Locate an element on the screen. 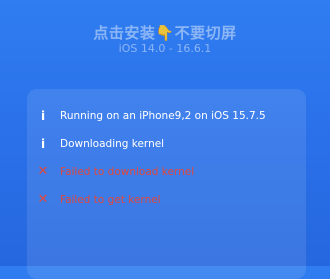 The width and height of the screenshot is (330, 279). install-instruction-title: 点击安装👇不要切屏 is located at coordinates (165, 32).